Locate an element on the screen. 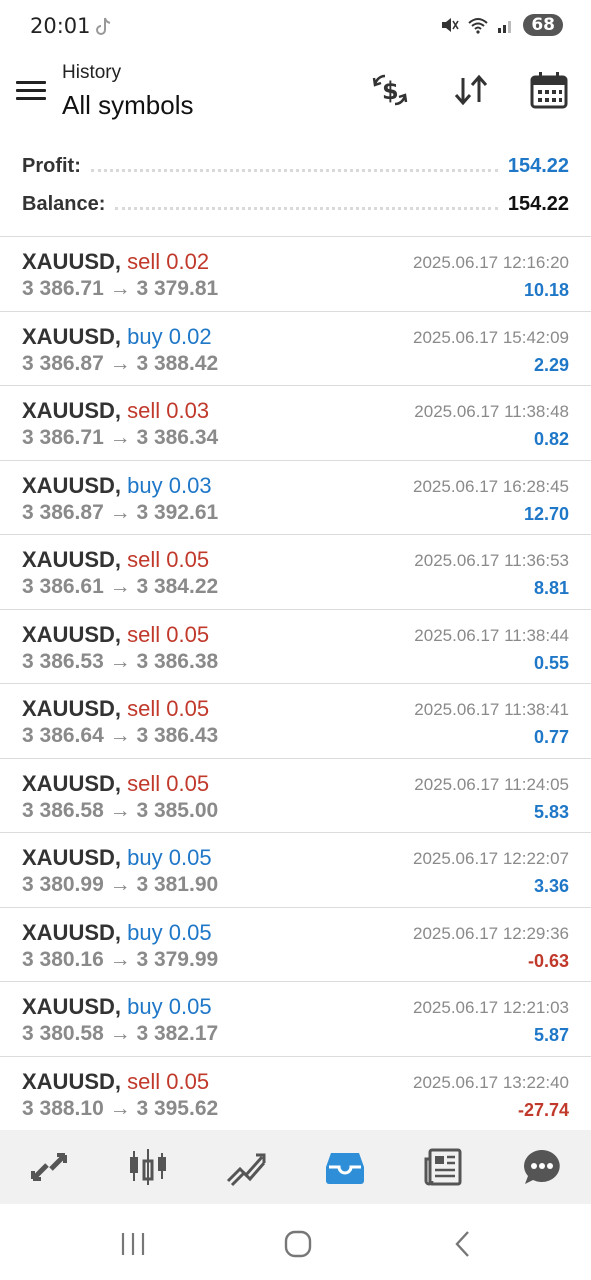  signal-icon is located at coordinates (505, 27).